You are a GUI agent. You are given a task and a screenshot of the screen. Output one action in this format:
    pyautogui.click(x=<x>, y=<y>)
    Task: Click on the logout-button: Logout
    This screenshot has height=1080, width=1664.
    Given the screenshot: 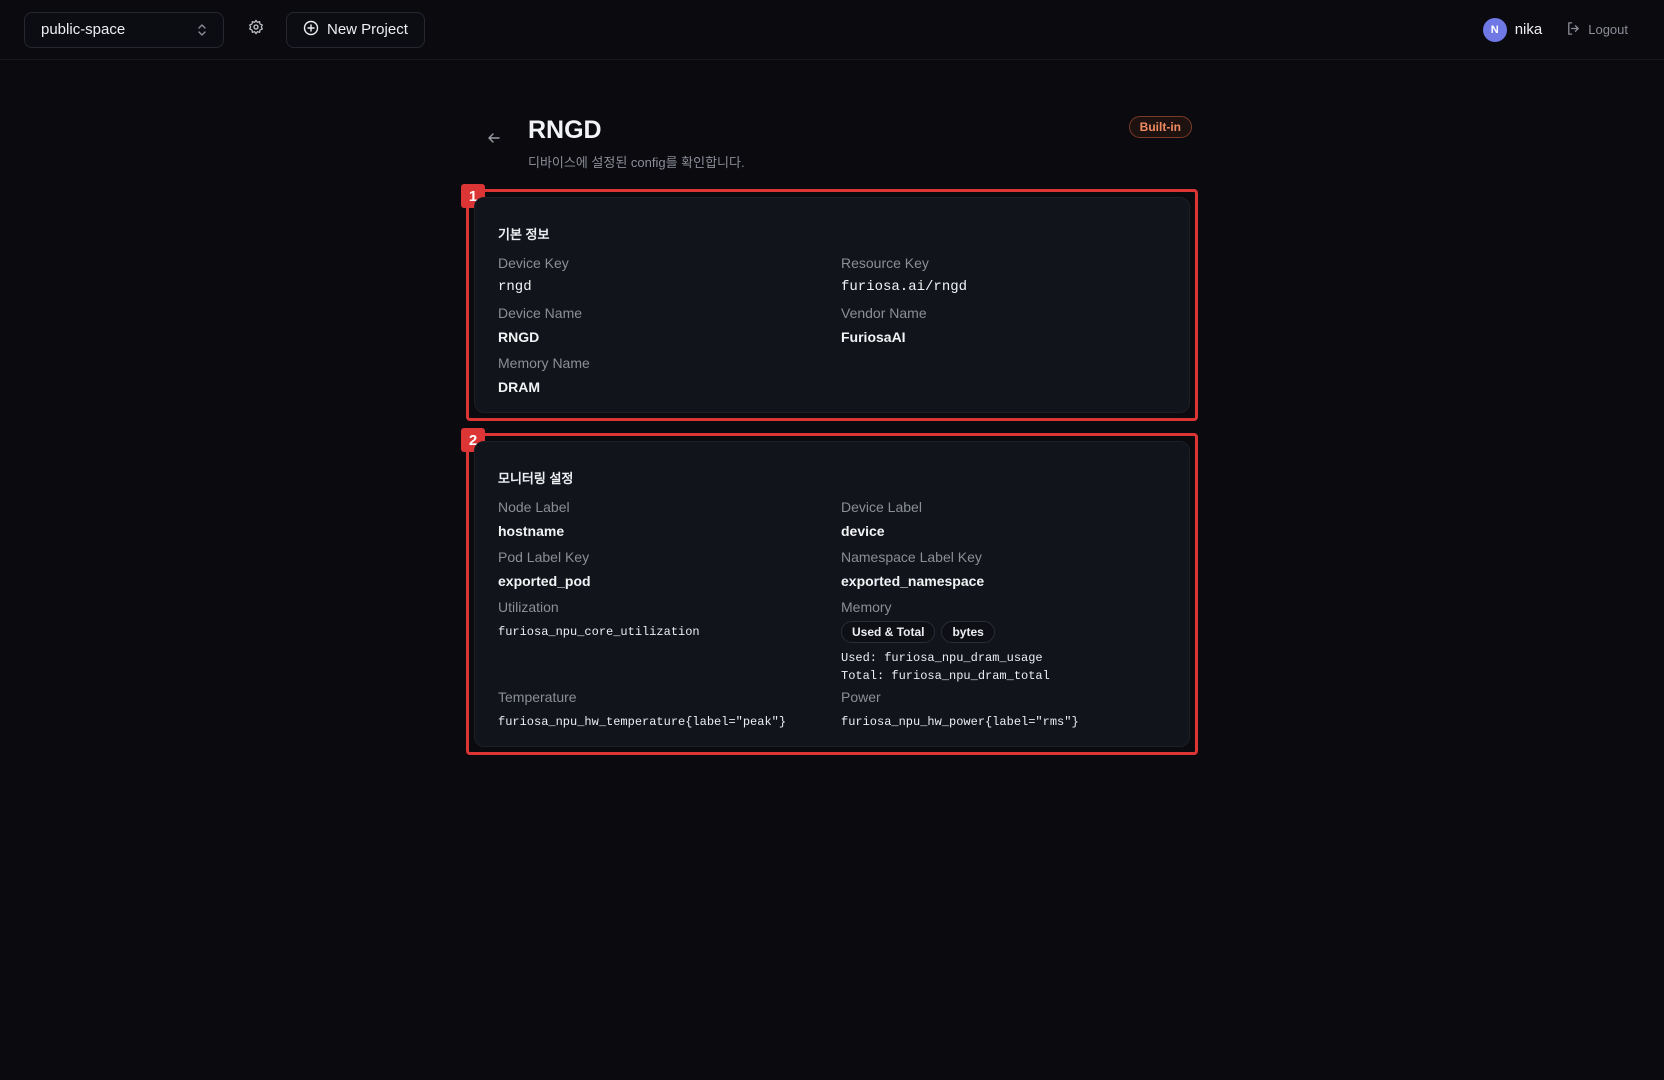 What is the action you would take?
    pyautogui.click(x=1597, y=30)
    